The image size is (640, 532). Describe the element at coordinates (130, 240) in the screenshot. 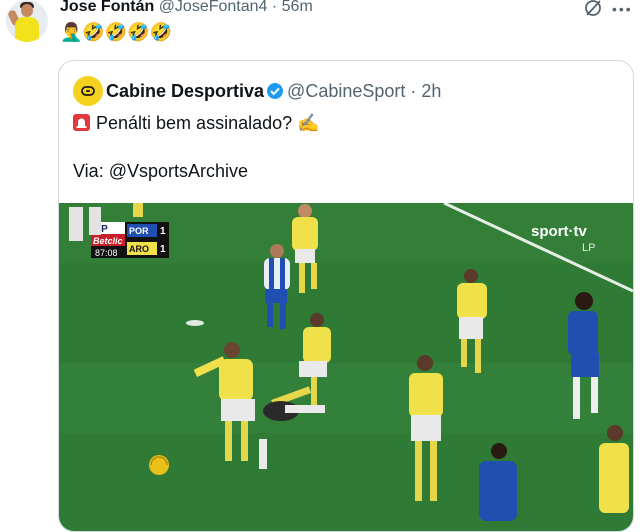

I see `scoreboard: LP Betclic 87:08 POR 1 ARO 1` at that location.